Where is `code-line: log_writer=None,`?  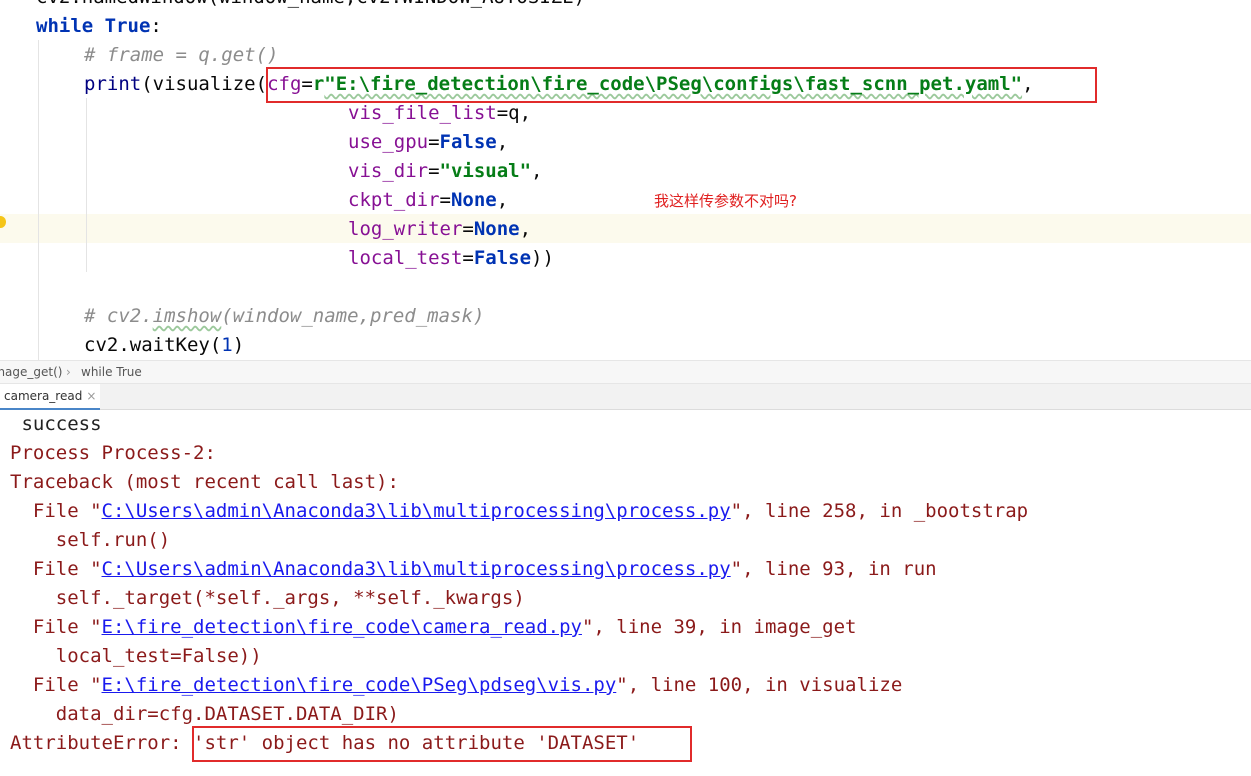
code-line: log_writer=None, is located at coordinates (439, 229).